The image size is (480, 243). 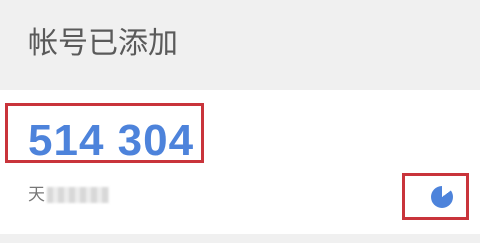 I want to click on account-name: 天, so click(x=68, y=195).